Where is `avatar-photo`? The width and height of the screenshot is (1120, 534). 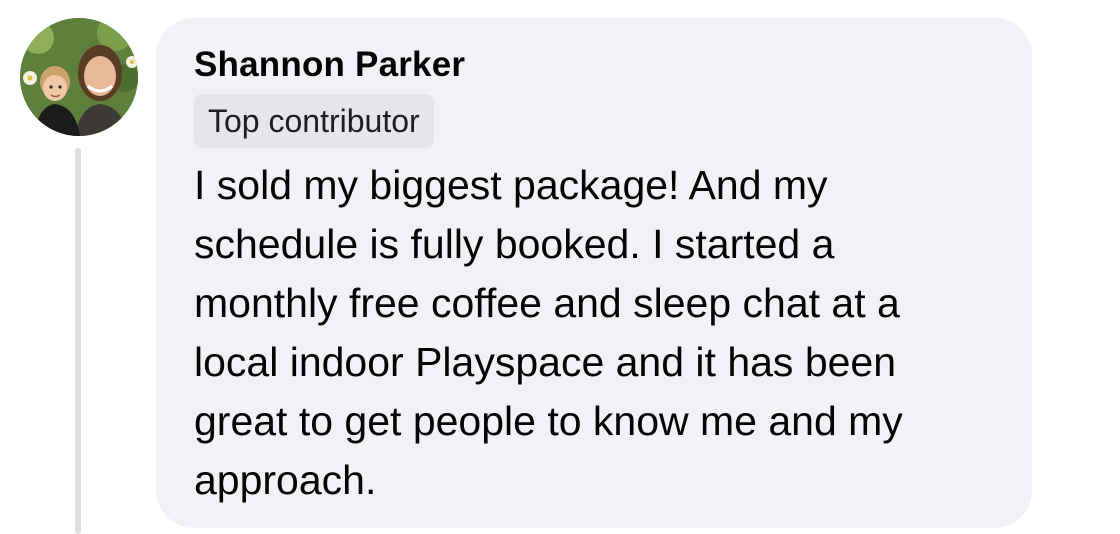
avatar-photo is located at coordinates (79, 77).